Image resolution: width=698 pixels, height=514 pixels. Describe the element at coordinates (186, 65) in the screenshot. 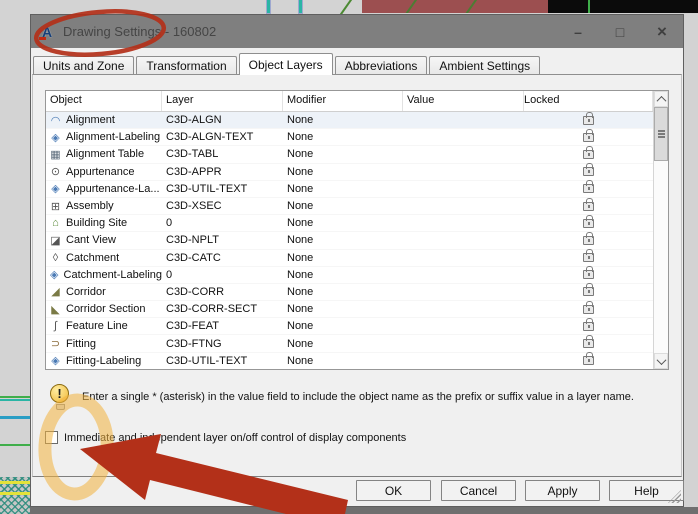

I see `tab-transformation: Transformation` at that location.